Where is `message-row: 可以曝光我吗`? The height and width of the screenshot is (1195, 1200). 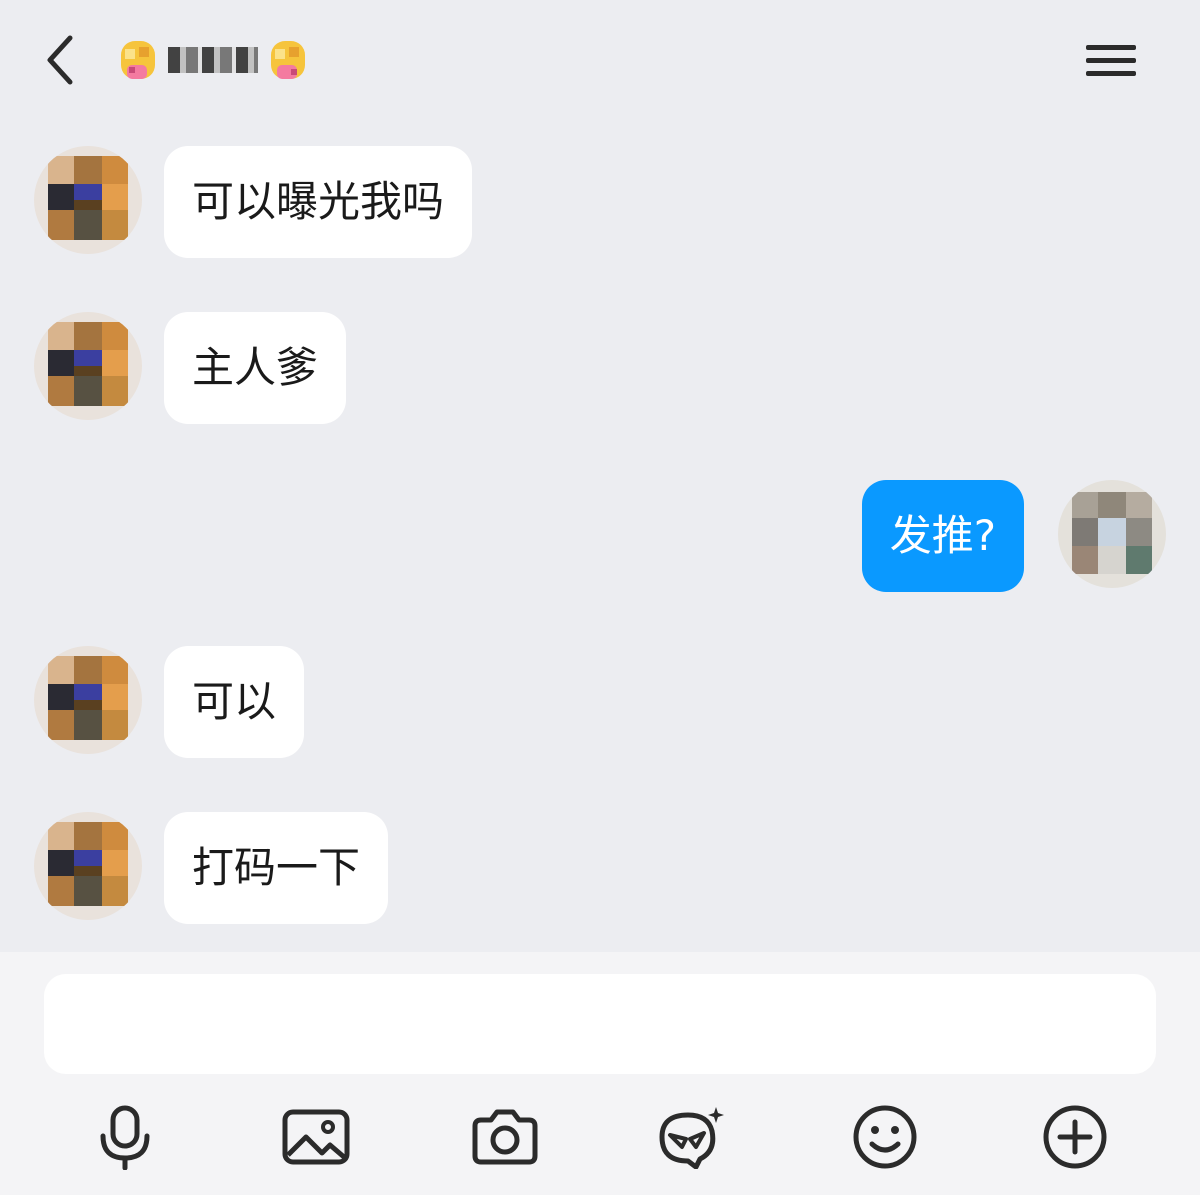 message-row: 可以曝光我吗 is located at coordinates (264, 202).